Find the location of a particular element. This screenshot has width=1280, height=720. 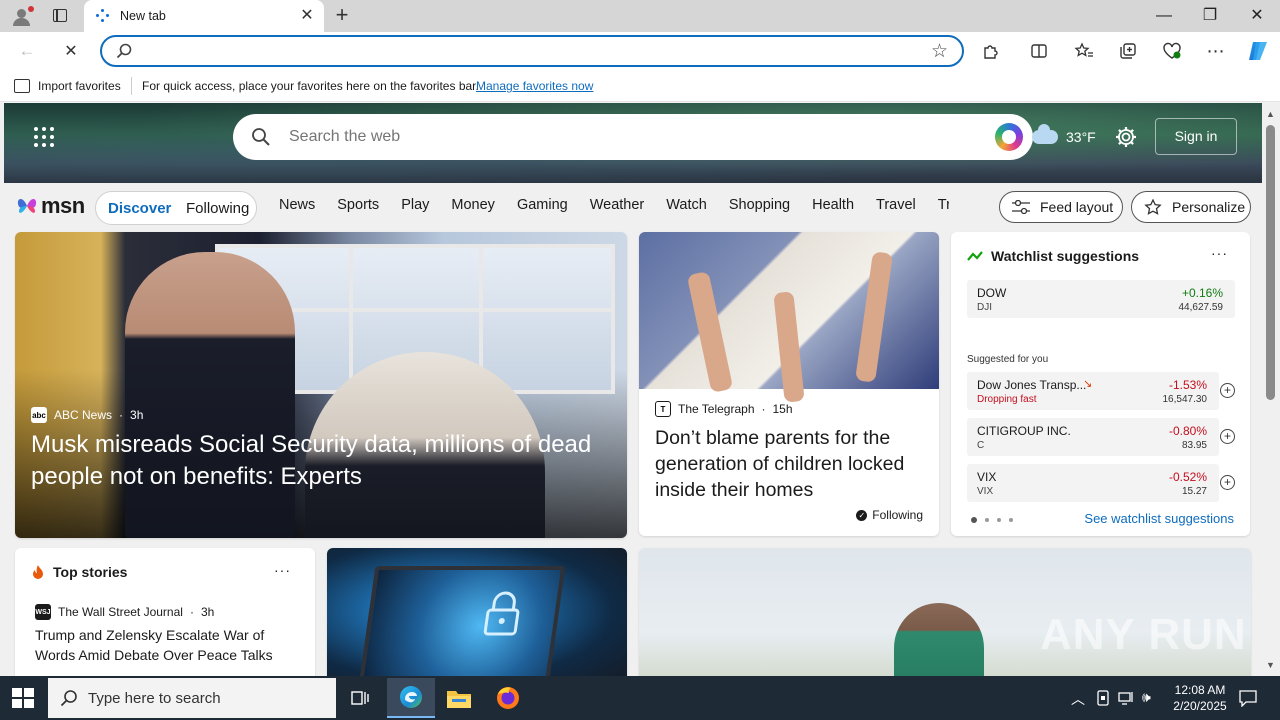

settings-more-button: ⋯ is located at coordinates (1216, 51).